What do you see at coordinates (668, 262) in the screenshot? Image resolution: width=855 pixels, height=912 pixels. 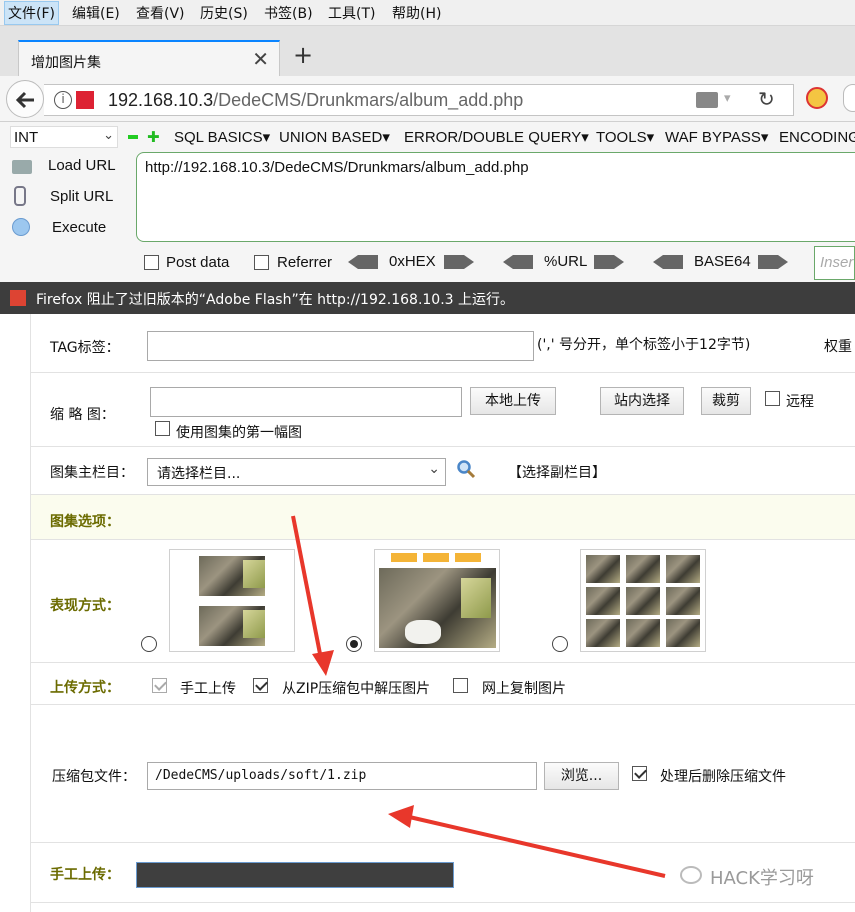 I see `base64-decode-arrow-icon` at bounding box center [668, 262].